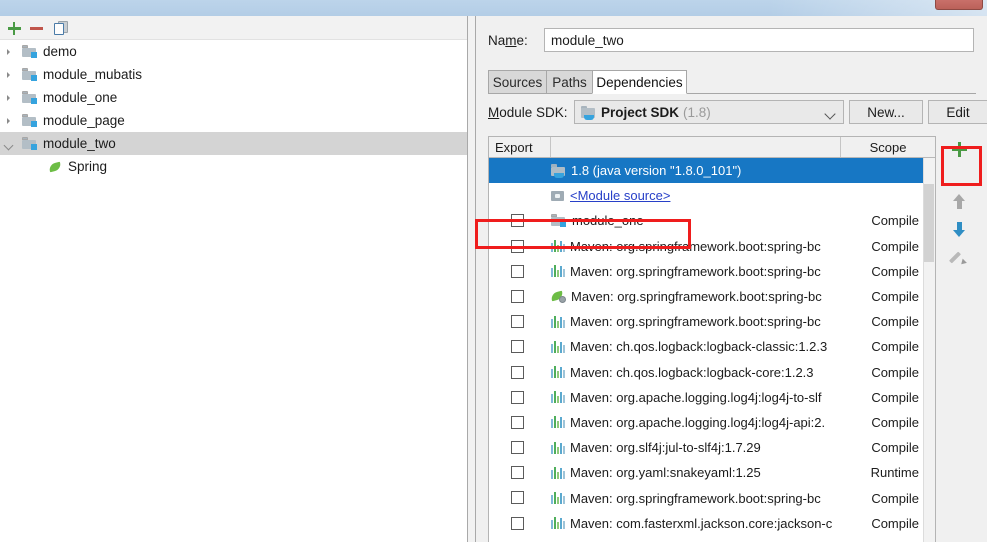  I want to click on module-sdk-combobox: Project SDK (1.8), so click(709, 112).